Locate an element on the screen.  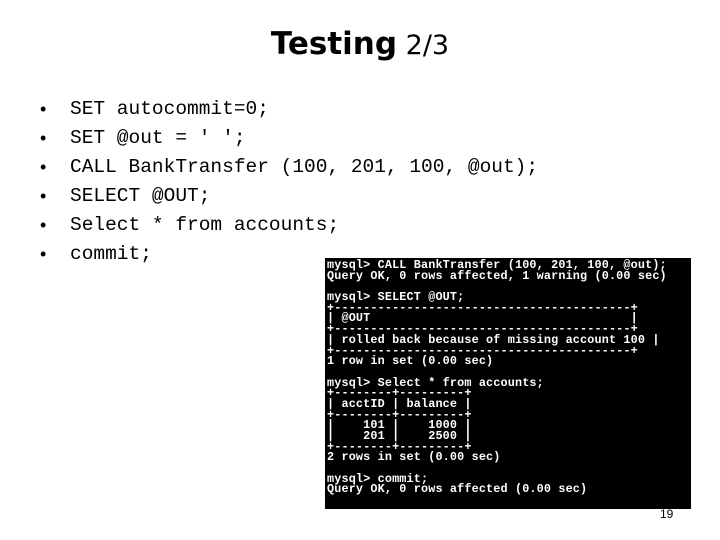
bullet-text: SET autocommit=0; is located at coordinates (169, 109).